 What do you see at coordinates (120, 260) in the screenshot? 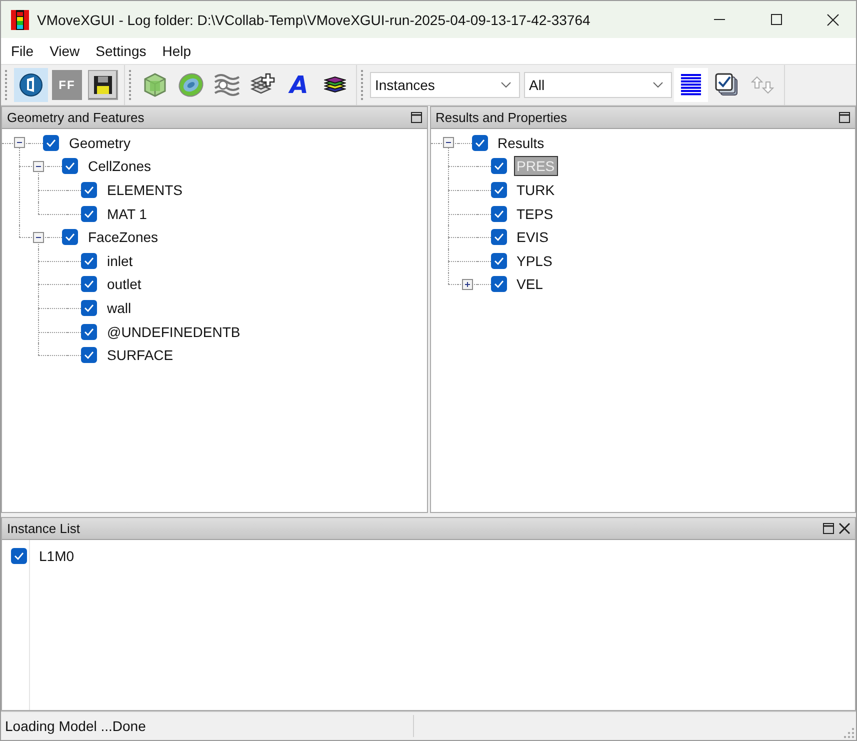
I see `tree-item: inlet` at bounding box center [120, 260].